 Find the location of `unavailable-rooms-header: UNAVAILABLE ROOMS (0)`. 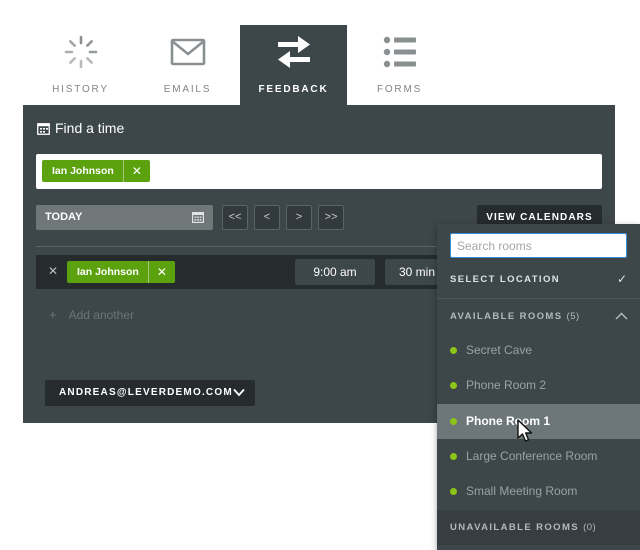

unavailable-rooms-header: UNAVAILABLE ROOMS (0) is located at coordinates (538, 527).